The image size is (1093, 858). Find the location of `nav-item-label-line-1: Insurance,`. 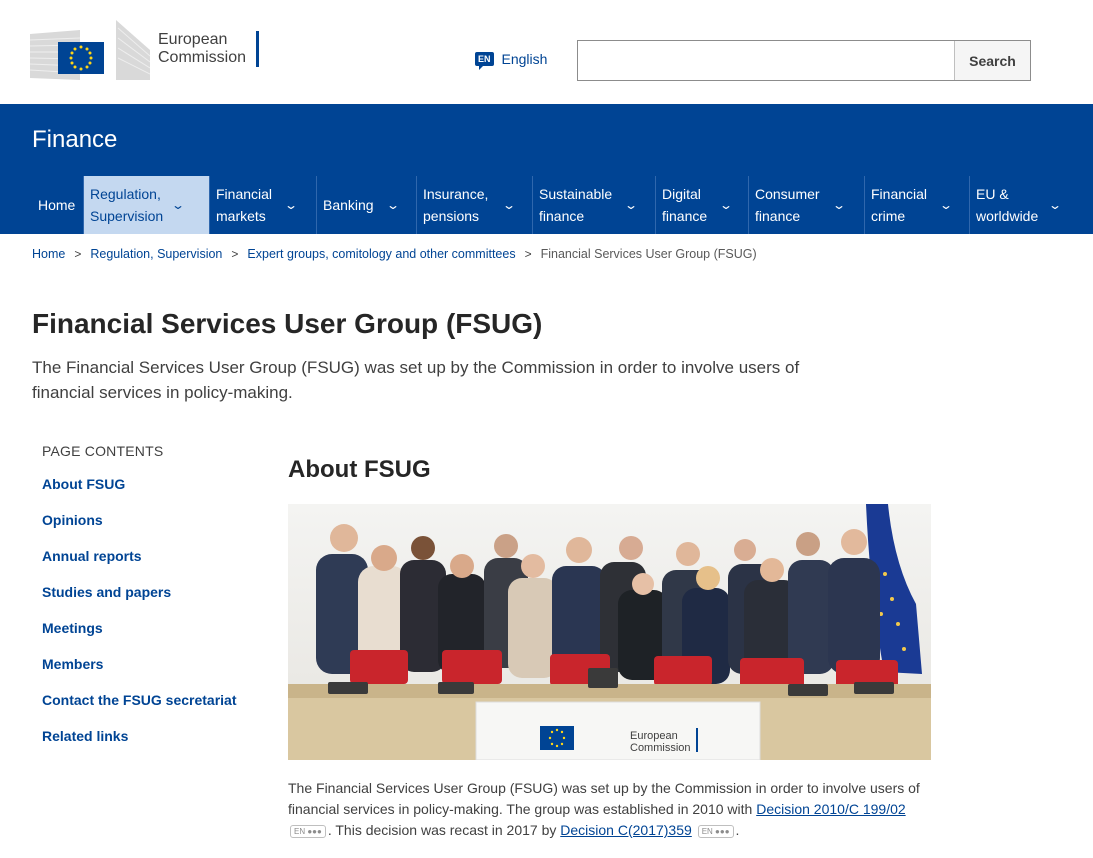

nav-item-label-line-1: Insurance, is located at coordinates (456, 194).